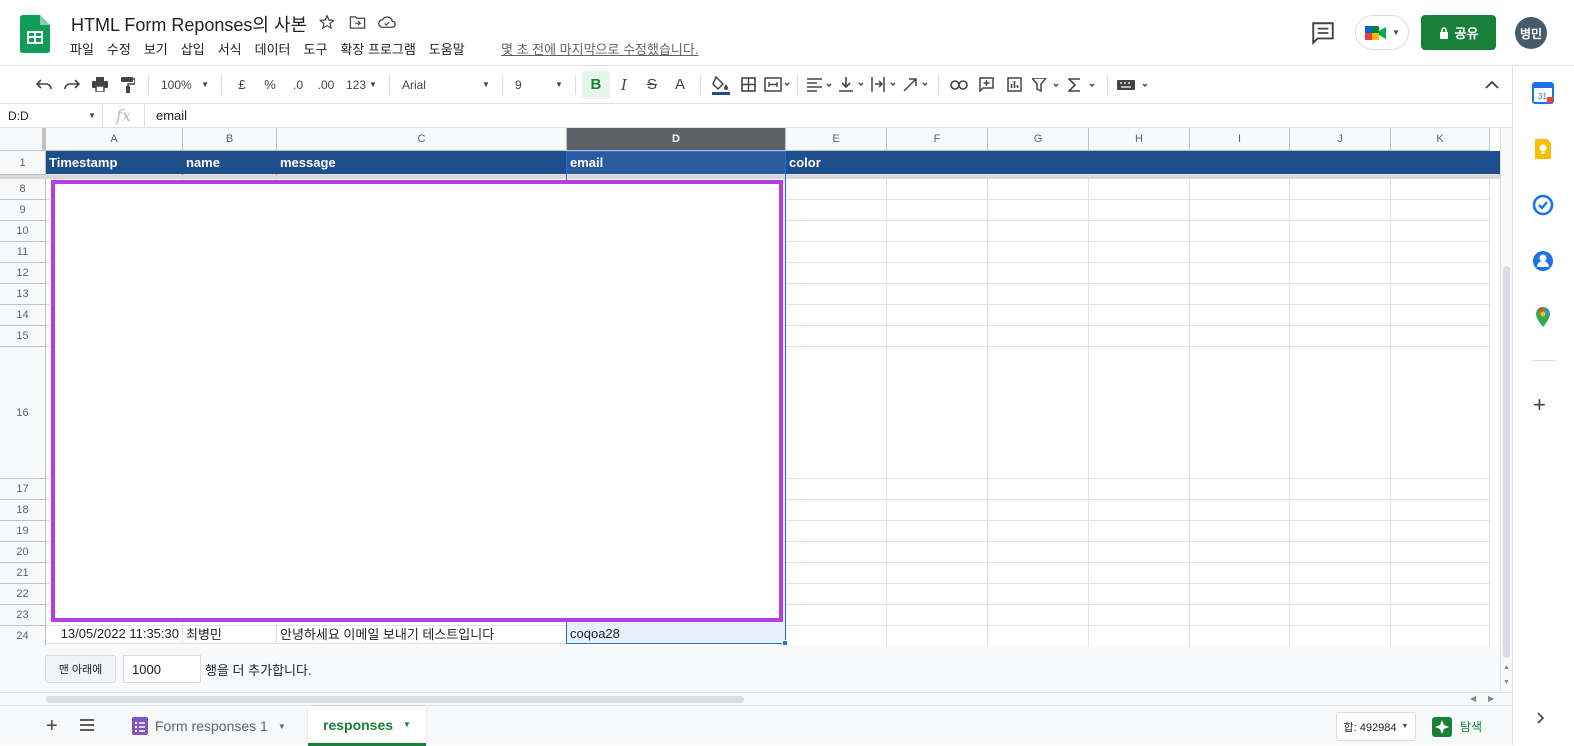 The image size is (1574, 746). I want to click on add-rows-button: 맨 아래에, so click(80, 669).